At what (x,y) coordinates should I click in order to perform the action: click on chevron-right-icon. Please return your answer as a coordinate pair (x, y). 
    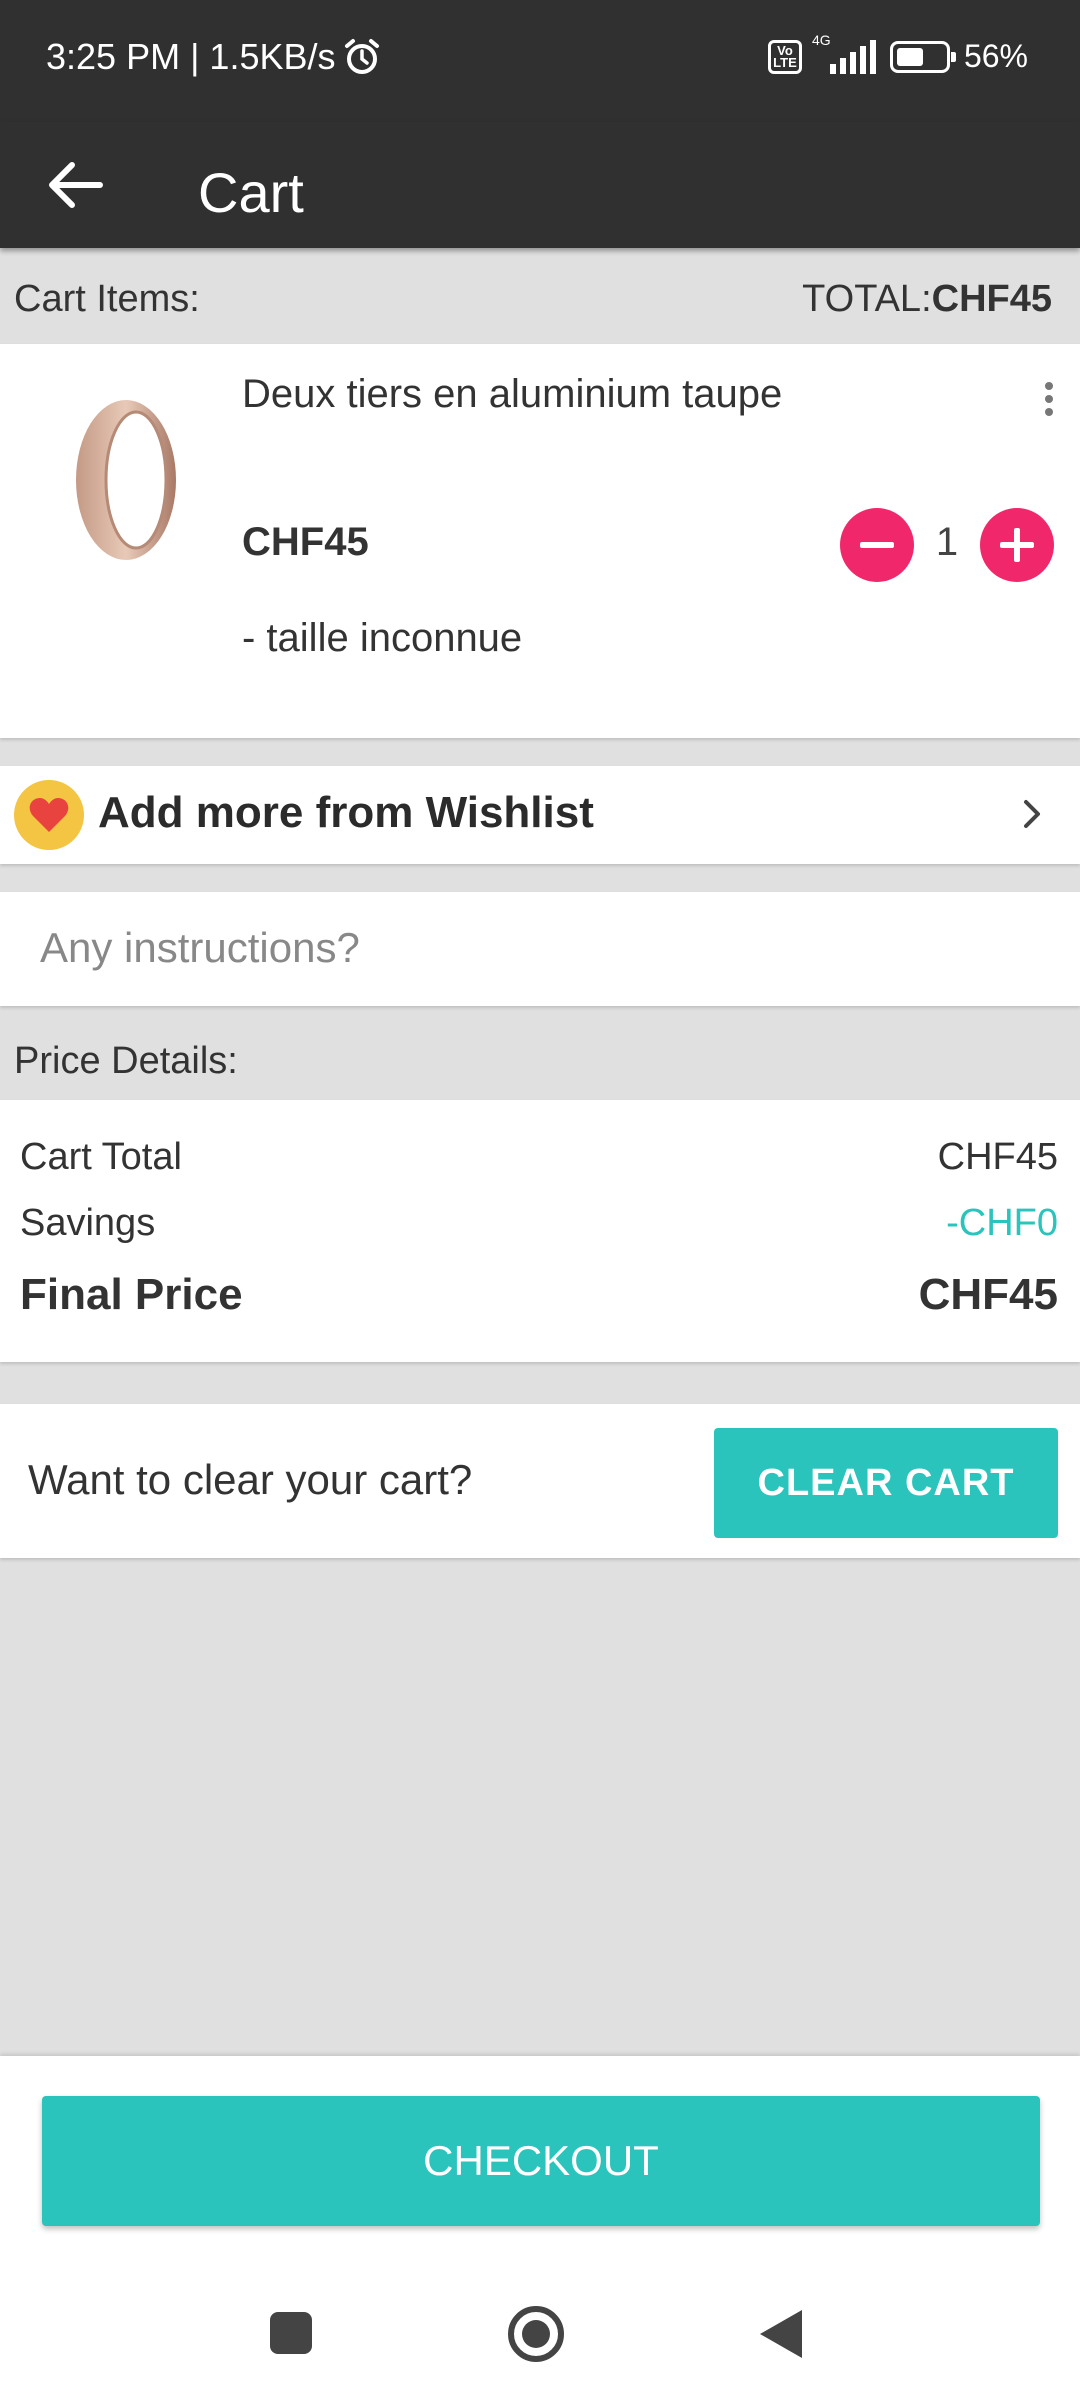
    Looking at the image, I should click on (1032, 814).